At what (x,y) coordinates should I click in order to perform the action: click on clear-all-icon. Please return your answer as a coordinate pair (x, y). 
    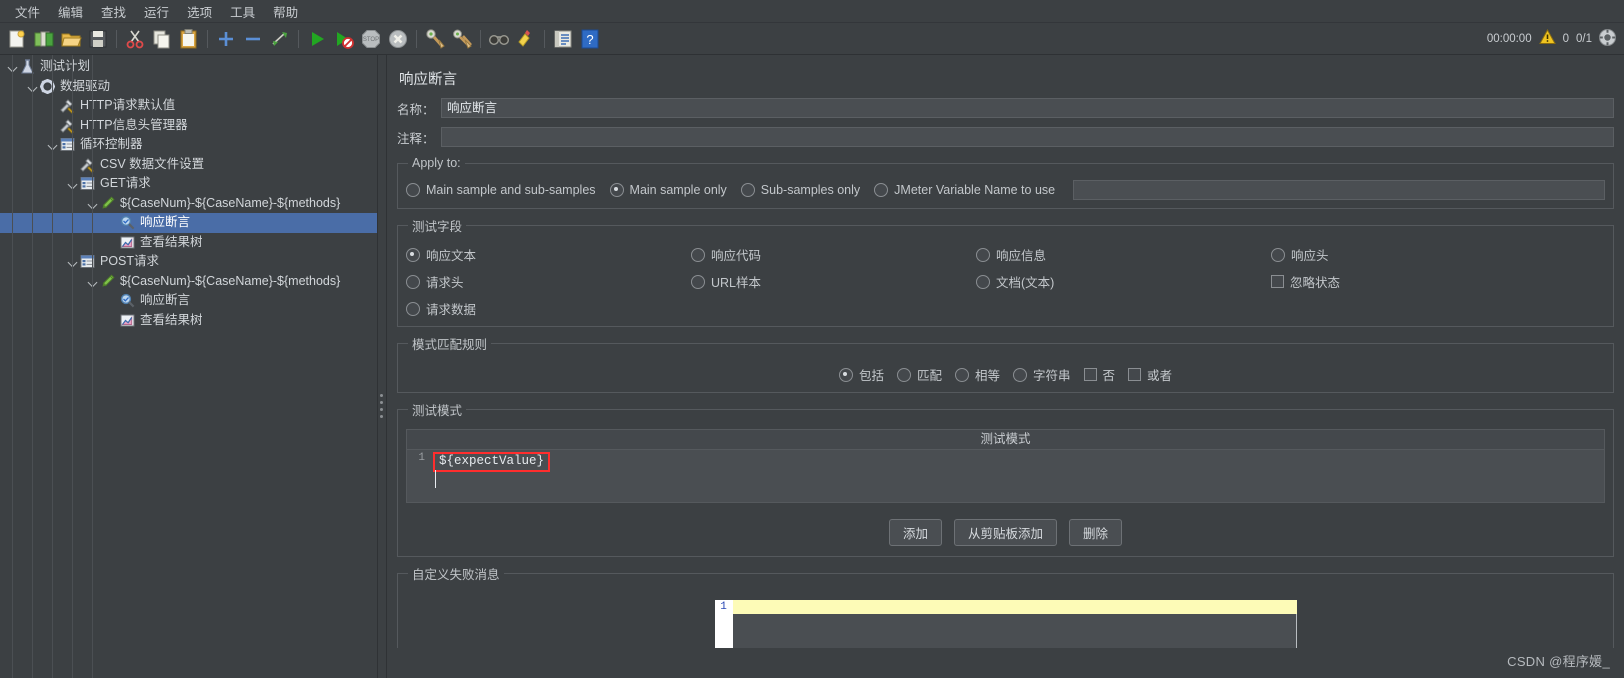
    Looking at the image, I should click on (462, 39).